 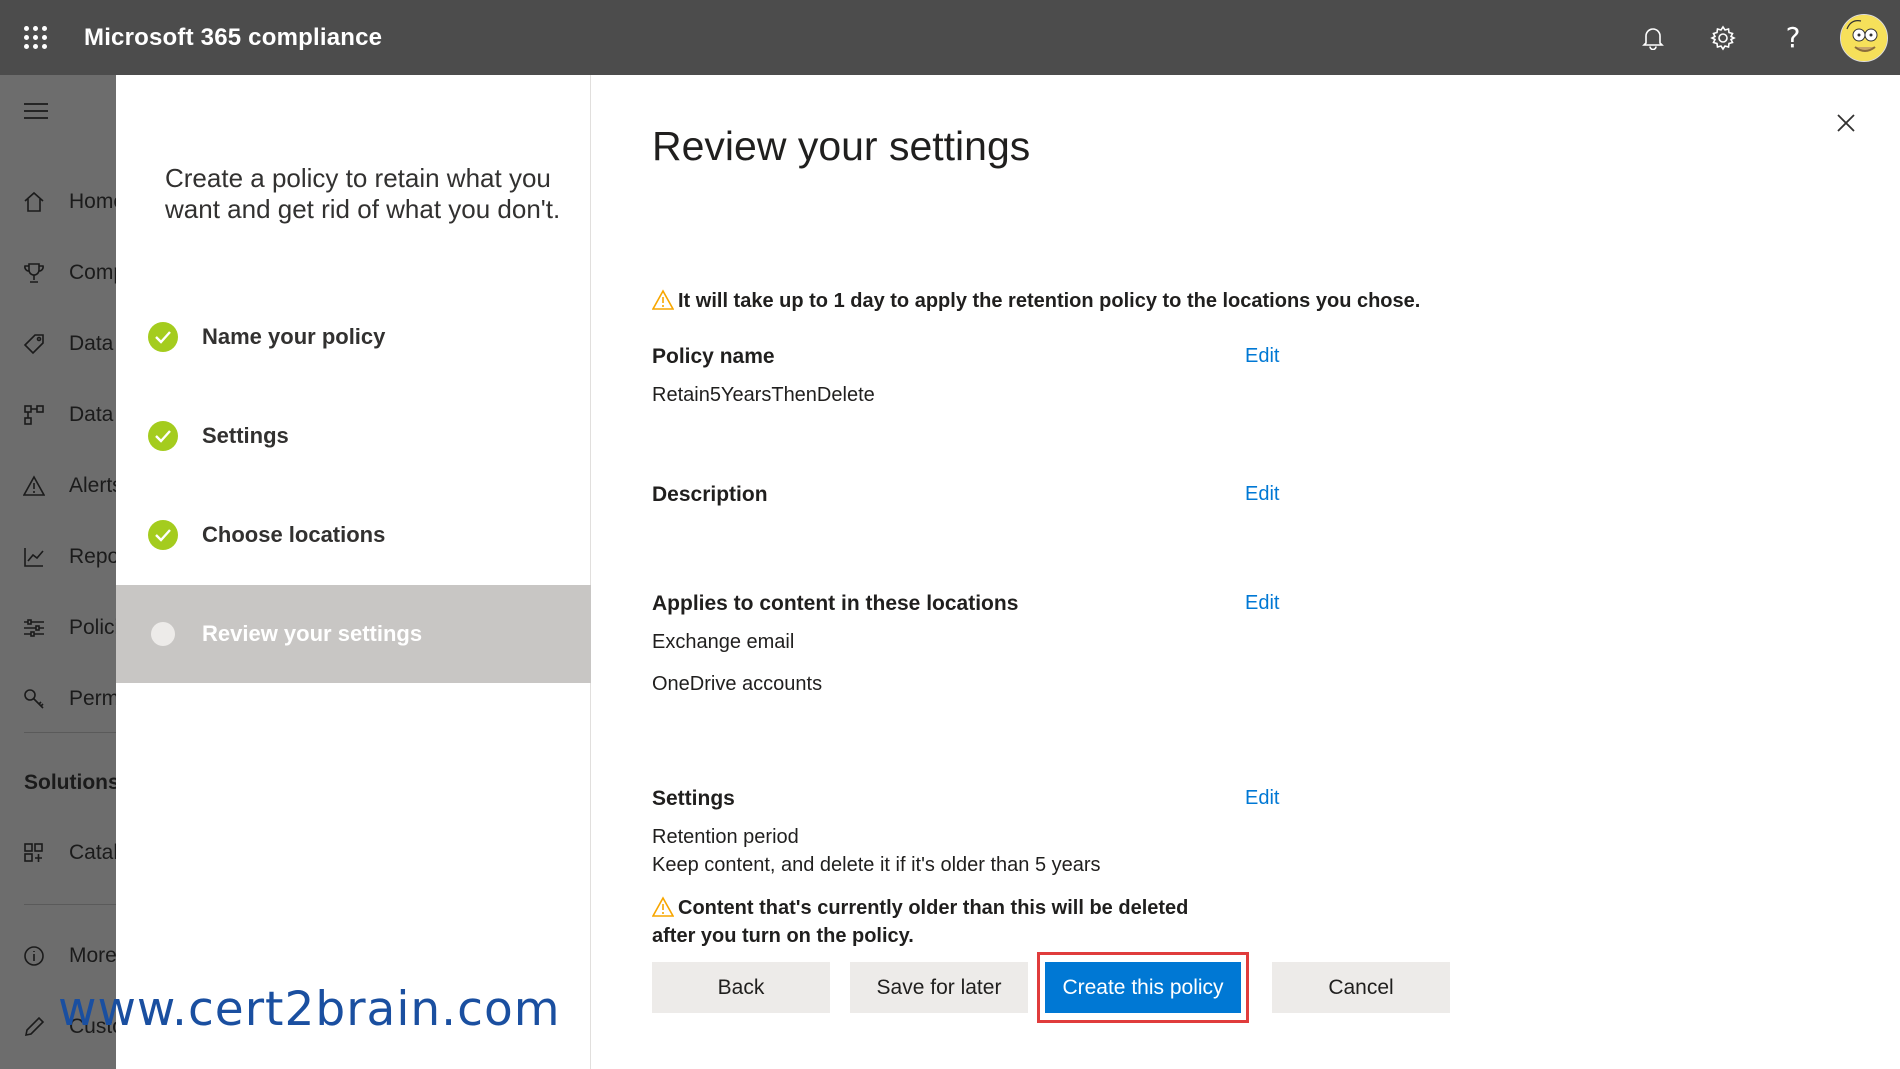 What do you see at coordinates (92, 698) in the screenshot?
I see `nav-item-label: Permissions` at bounding box center [92, 698].